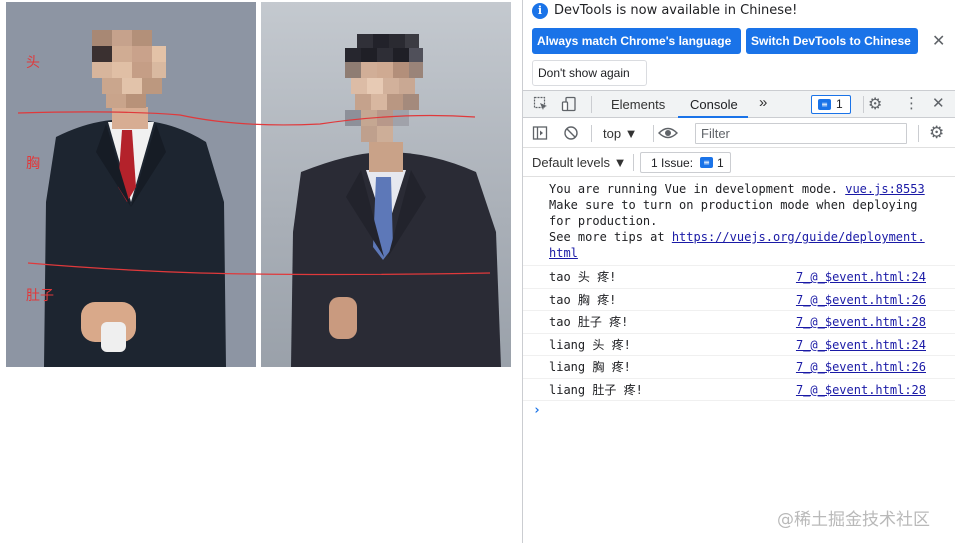 The width and height of the screenshot is (955, 543). I want to click on console-settings-gear-icon: ⚙, so click(936, 133).